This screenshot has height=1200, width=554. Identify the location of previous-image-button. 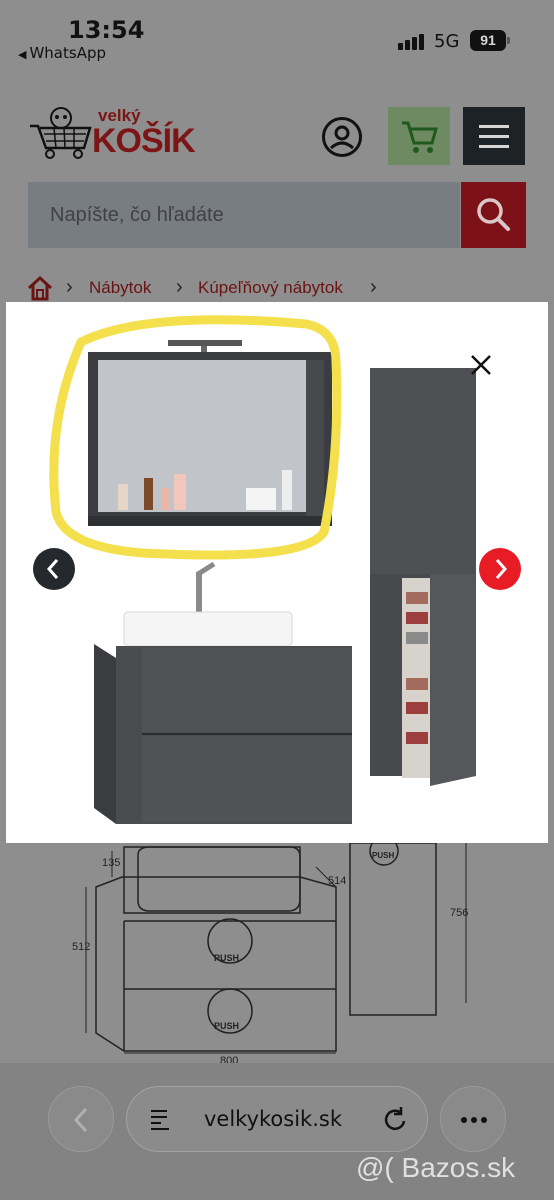
(54, 569).